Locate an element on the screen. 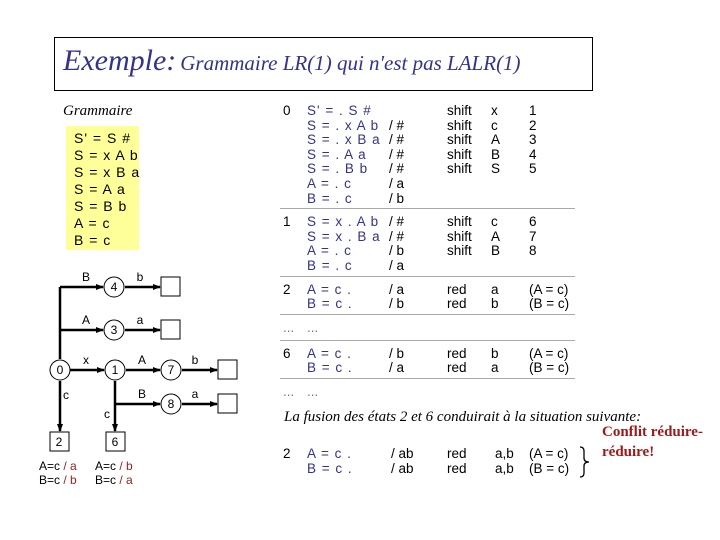  edge-label-3-out: a is located at coordinates (140, 320).